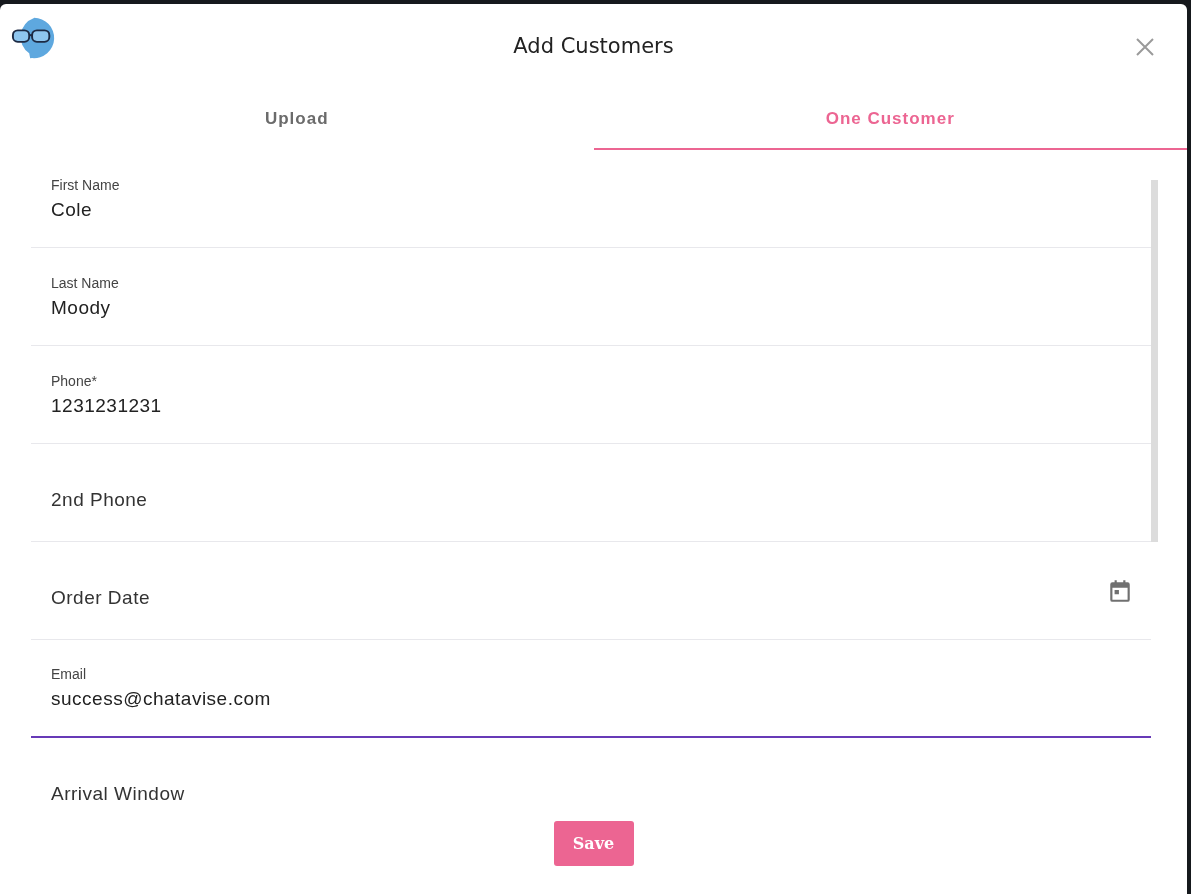  Describe the element at coordinates (86, 184) in the screenshot. I see `field-label: First Name` at that location.